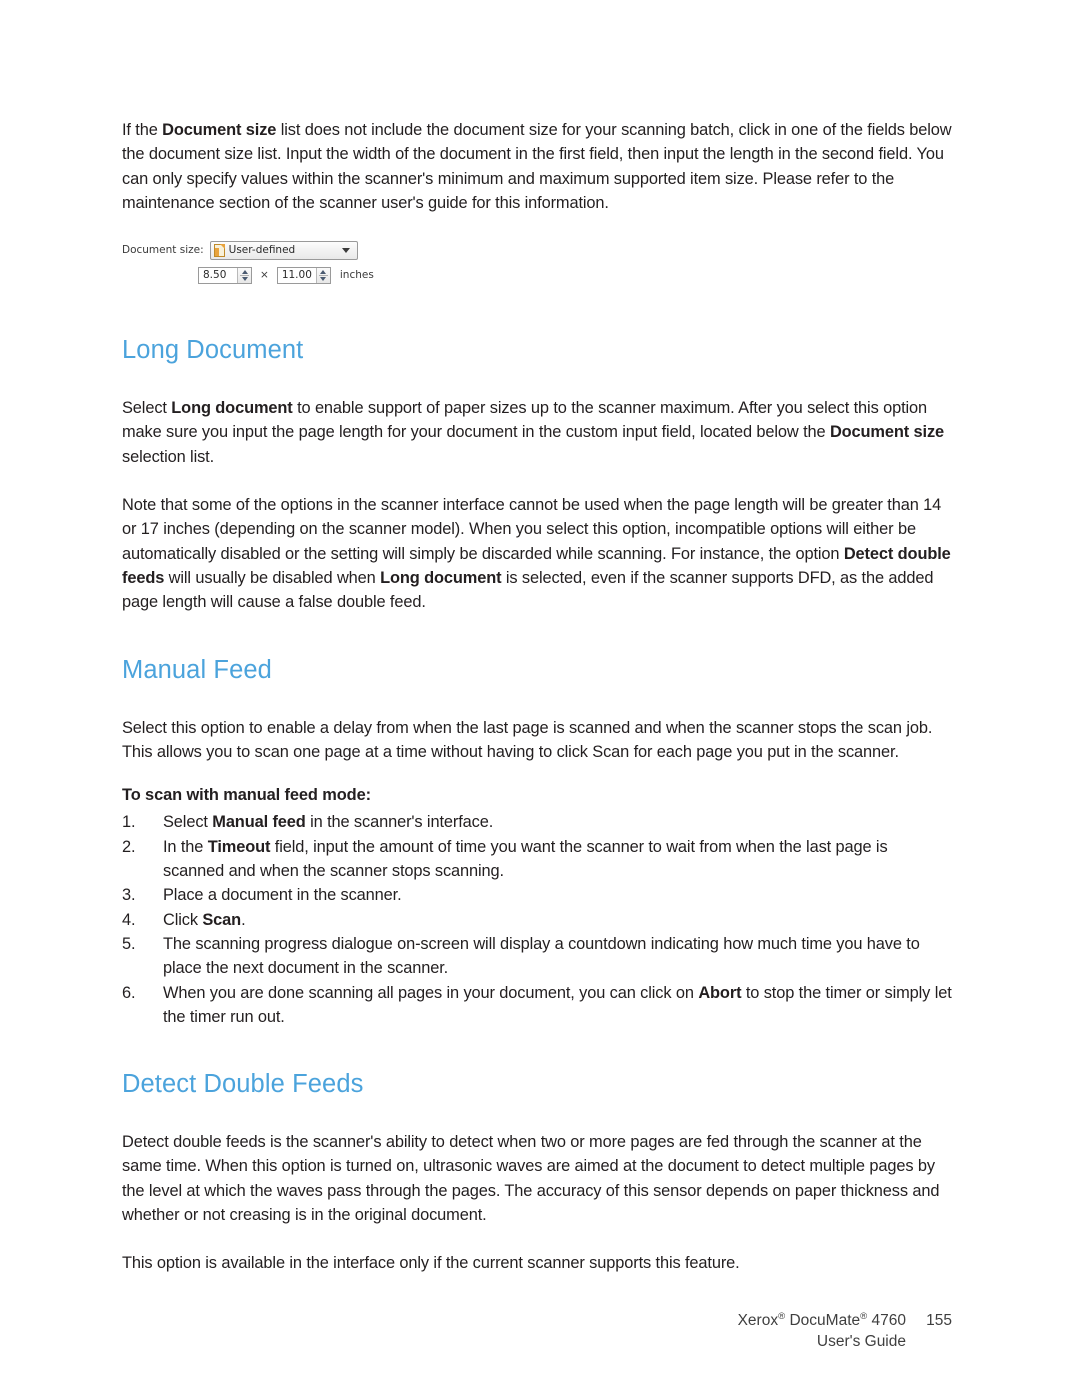  I want to click on width-decrement-icon, so click(244, 278).